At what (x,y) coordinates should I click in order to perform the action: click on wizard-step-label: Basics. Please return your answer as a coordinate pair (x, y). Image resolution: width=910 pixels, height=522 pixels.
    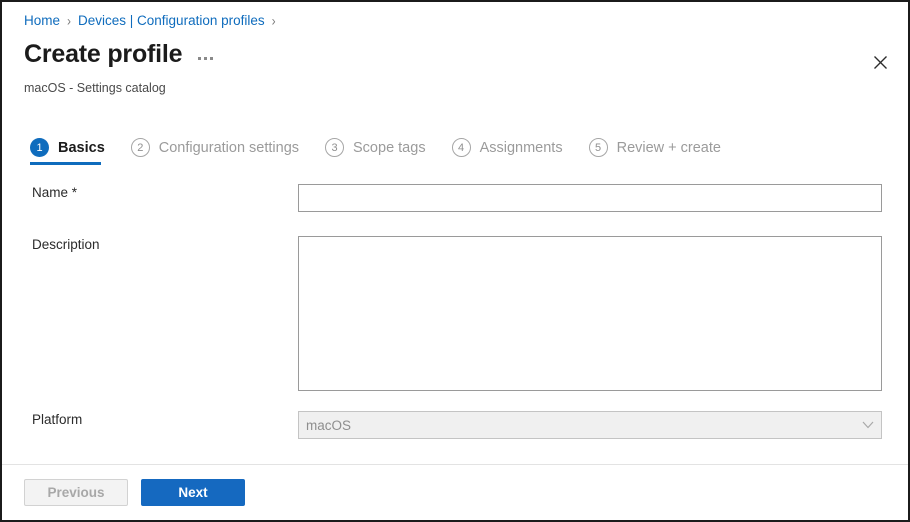
    Looking at the image, I should click on (81, 147).